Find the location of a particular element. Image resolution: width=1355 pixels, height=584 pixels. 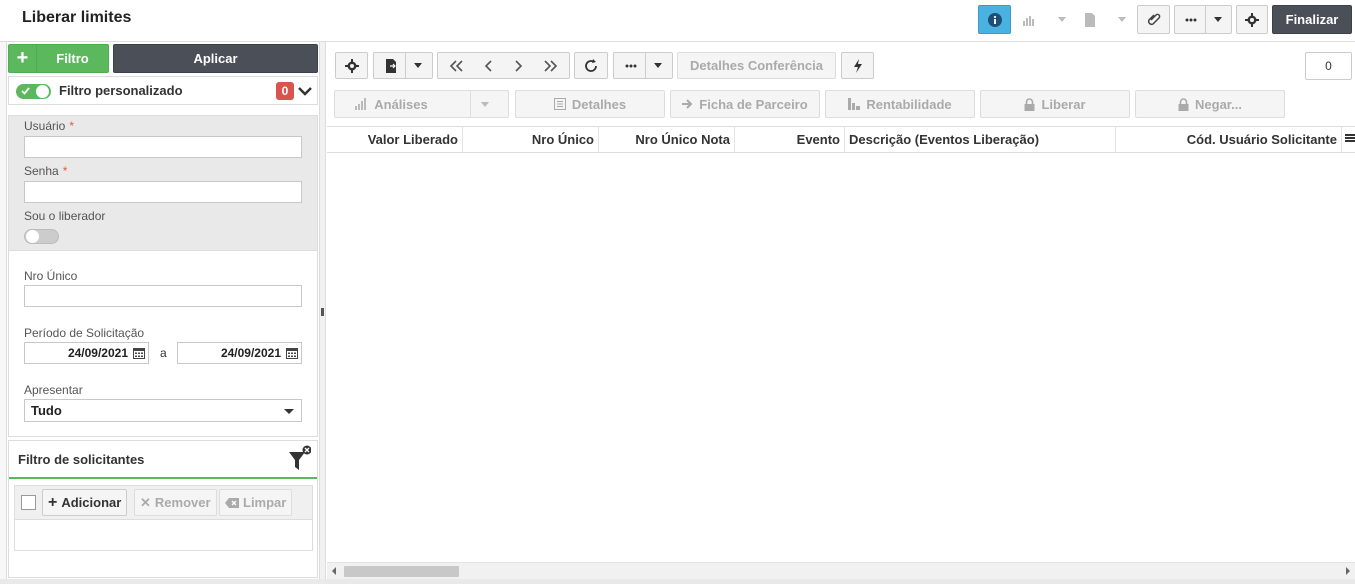

first-page-icon is located at coordinates (456, 65).